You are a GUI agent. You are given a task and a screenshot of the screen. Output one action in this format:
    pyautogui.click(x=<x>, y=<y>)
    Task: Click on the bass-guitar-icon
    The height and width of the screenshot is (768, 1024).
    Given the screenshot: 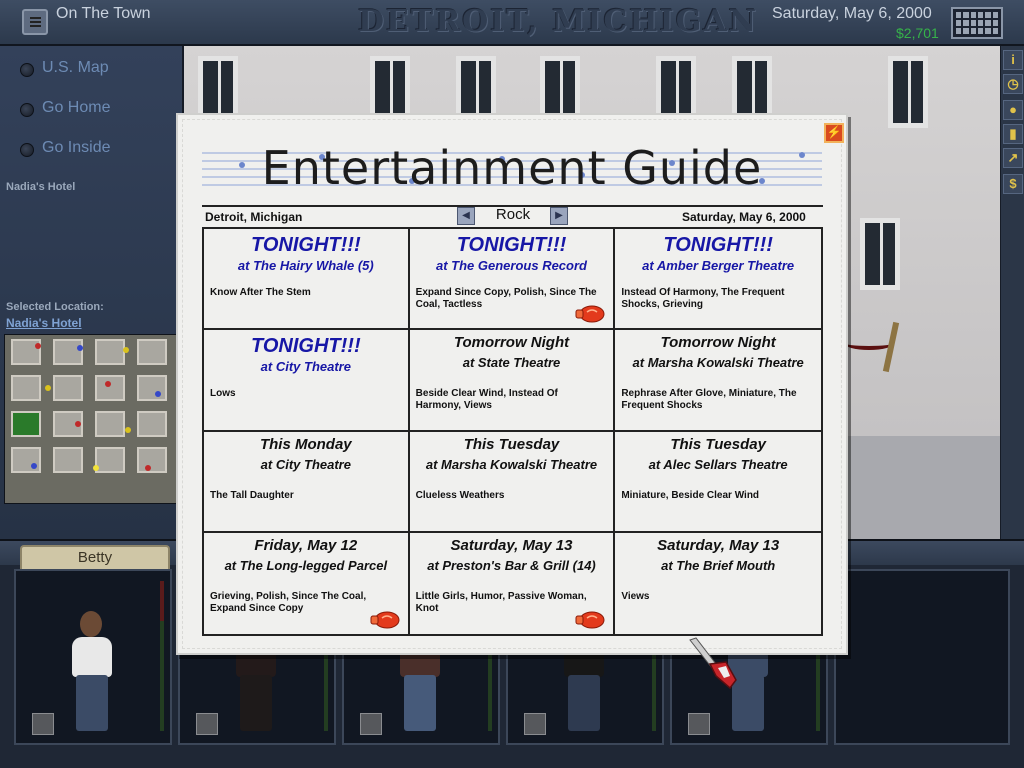 What is the action you would take?
    pyautogui.click(x=535, y=724)
    